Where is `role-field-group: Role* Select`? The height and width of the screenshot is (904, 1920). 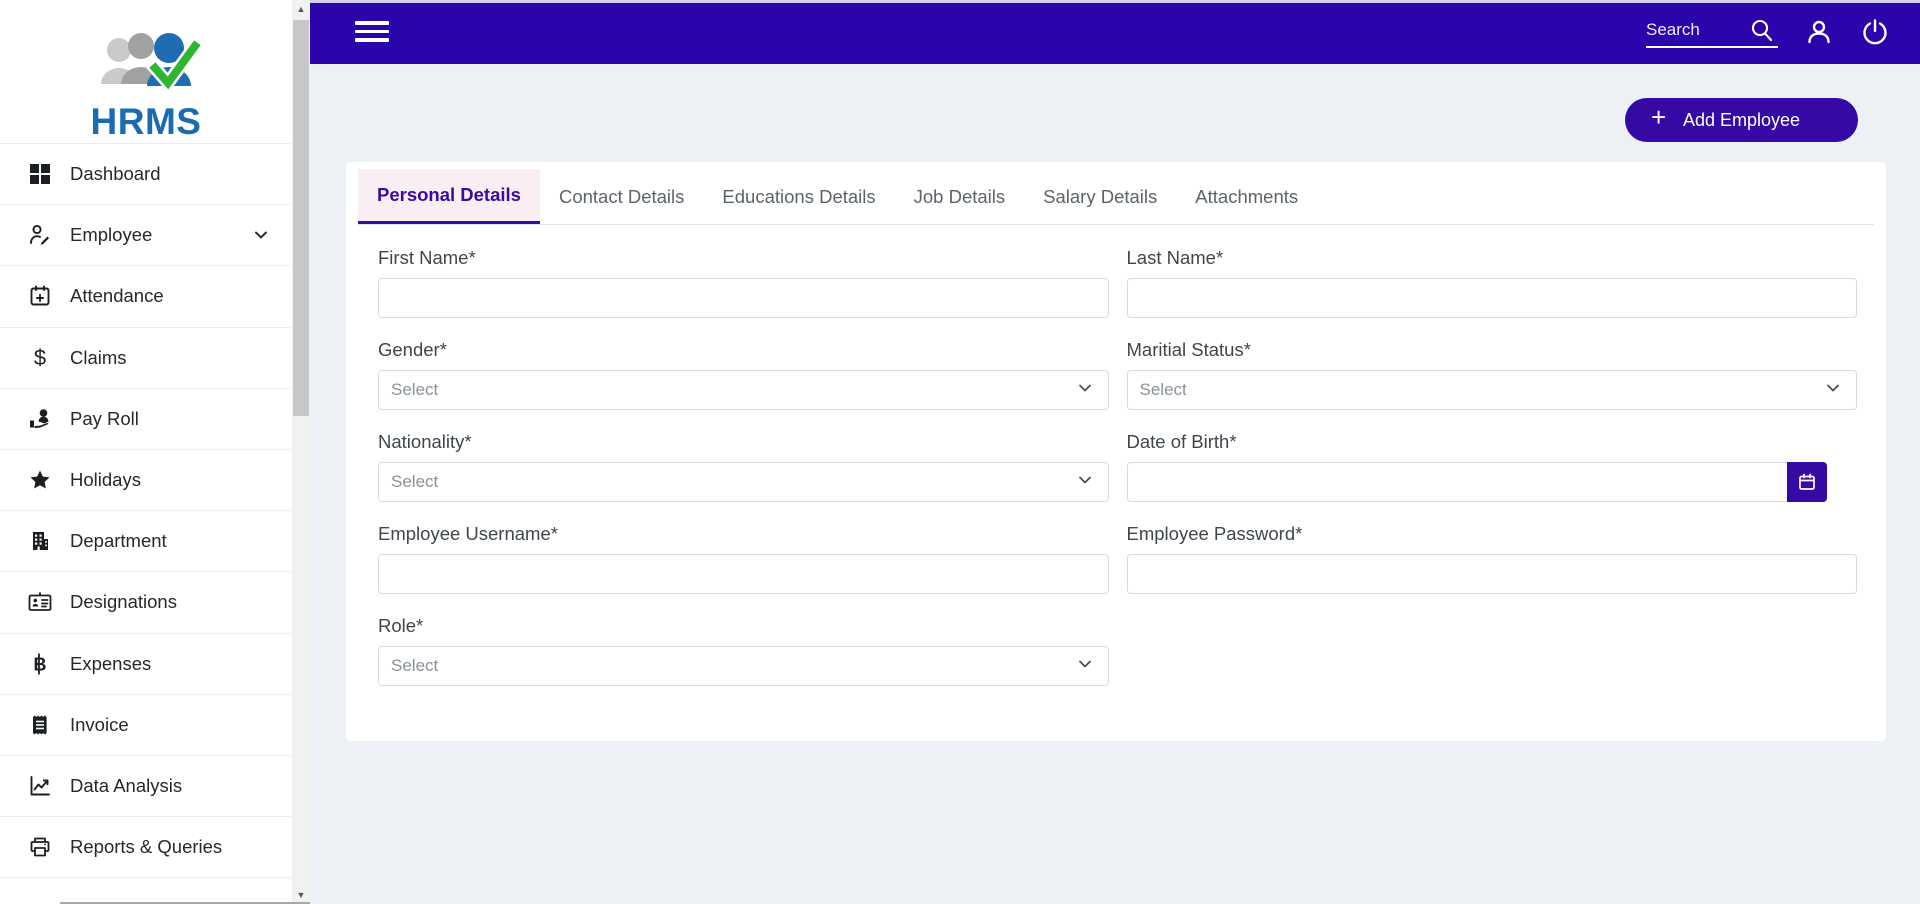
role-field-group: Role* Select is located at coordinates (743, 650).